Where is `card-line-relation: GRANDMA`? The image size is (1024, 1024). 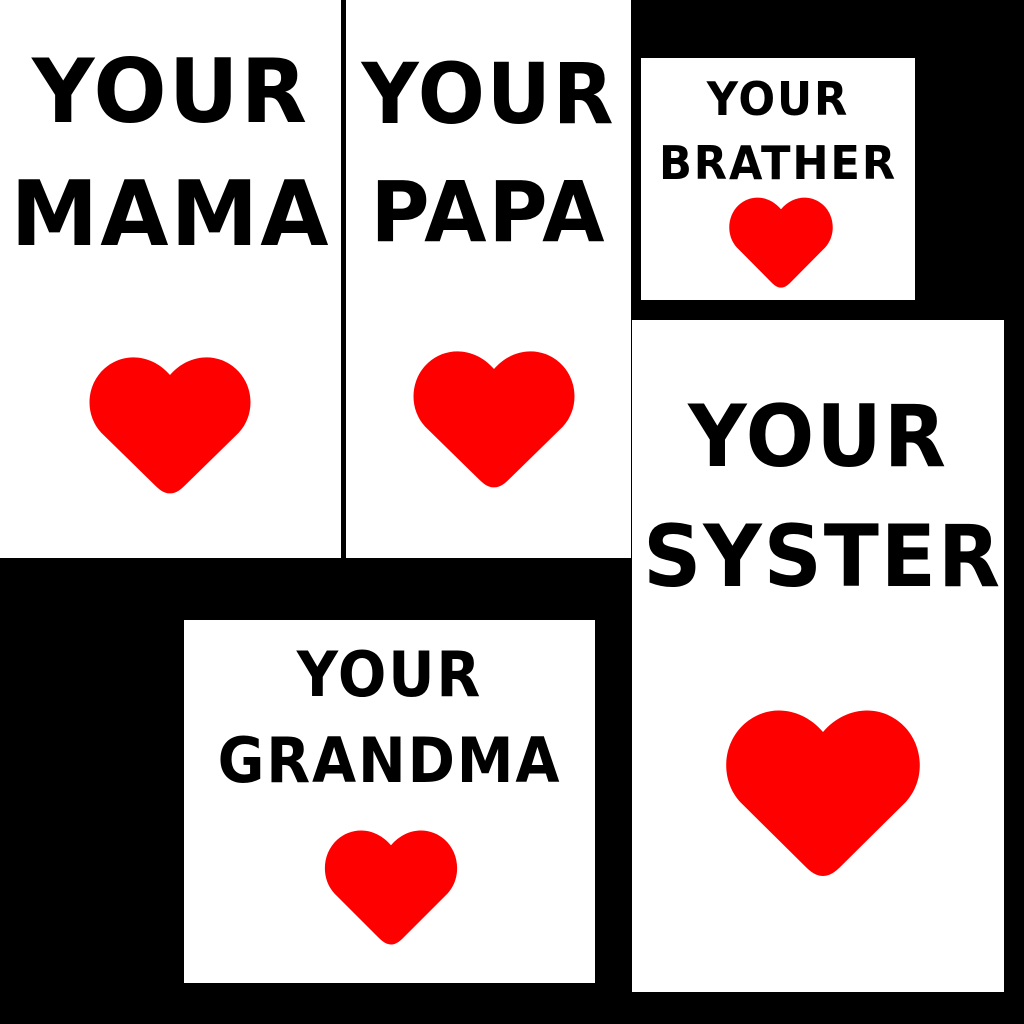 card-line-relation: GRANDMA is located at coordinates (389, 760).